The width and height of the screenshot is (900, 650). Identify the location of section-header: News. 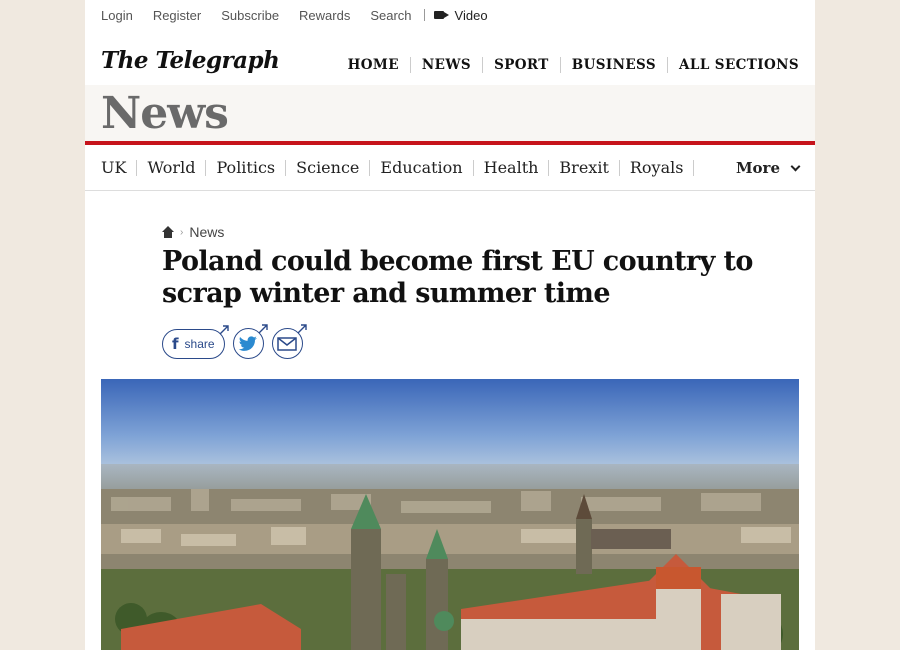
(450, 115).